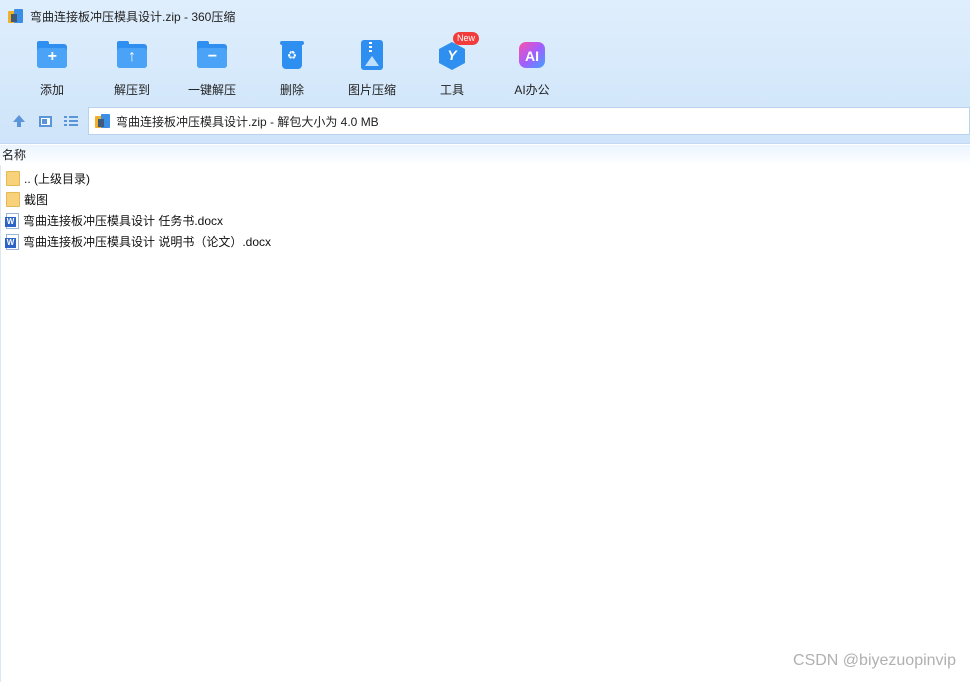 The height and width of the screenshot is (682, 970). What do you see at coordinates (36, 200) in the screenshot?
I see `item-name: 截图` at bounding box center [36, 200].